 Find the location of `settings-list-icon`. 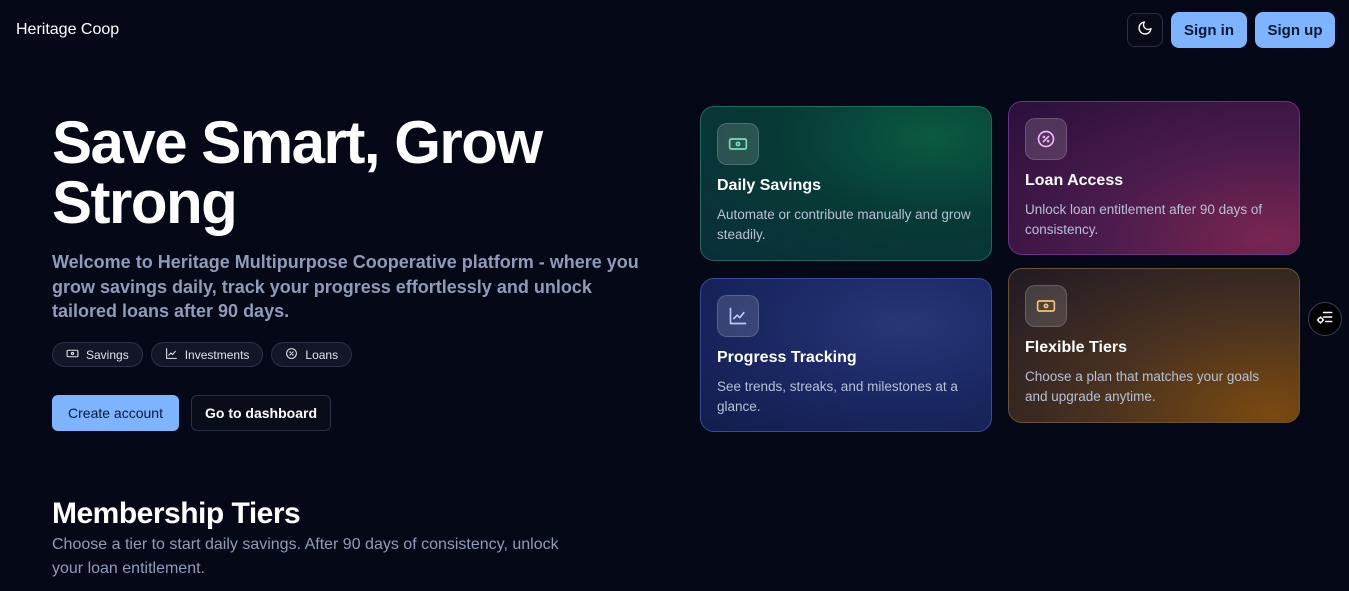

settings-list-icon is located at coordinates (1325, 319).